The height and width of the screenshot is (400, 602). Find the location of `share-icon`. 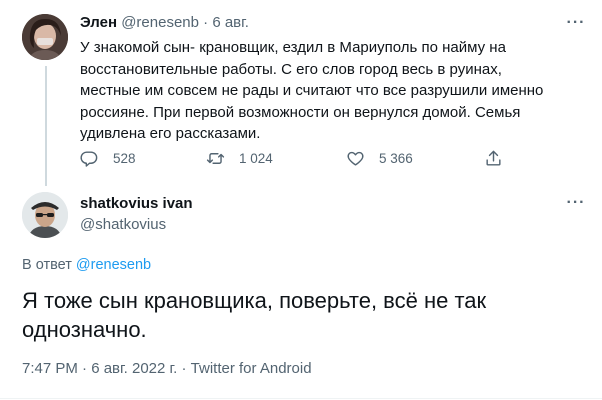

share-icon is located at coordinates (493, 158).